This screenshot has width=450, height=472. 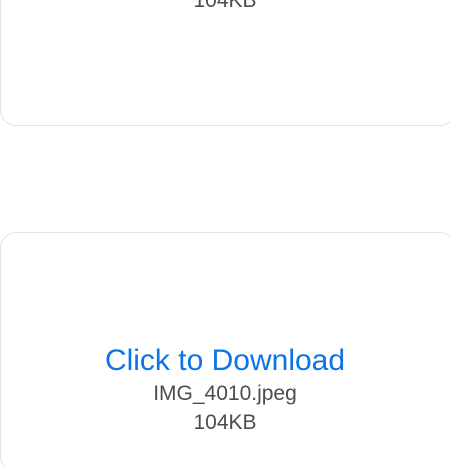 What do you see at coordinates (225, 393) in the screenshot?
I see `file-name-label: IMG_4010.jpeg` at bounding box center [225, 393].